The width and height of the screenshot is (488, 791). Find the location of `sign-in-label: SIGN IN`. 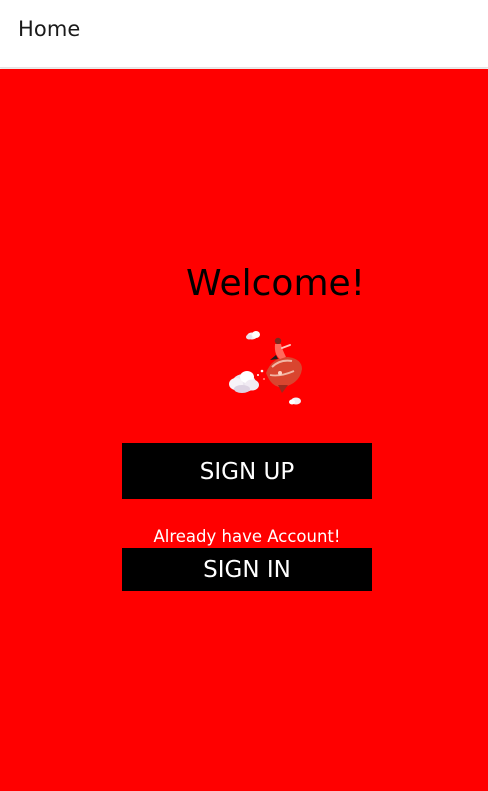

sign-in-label: SIGN IN is located at coordinates (247, 569).